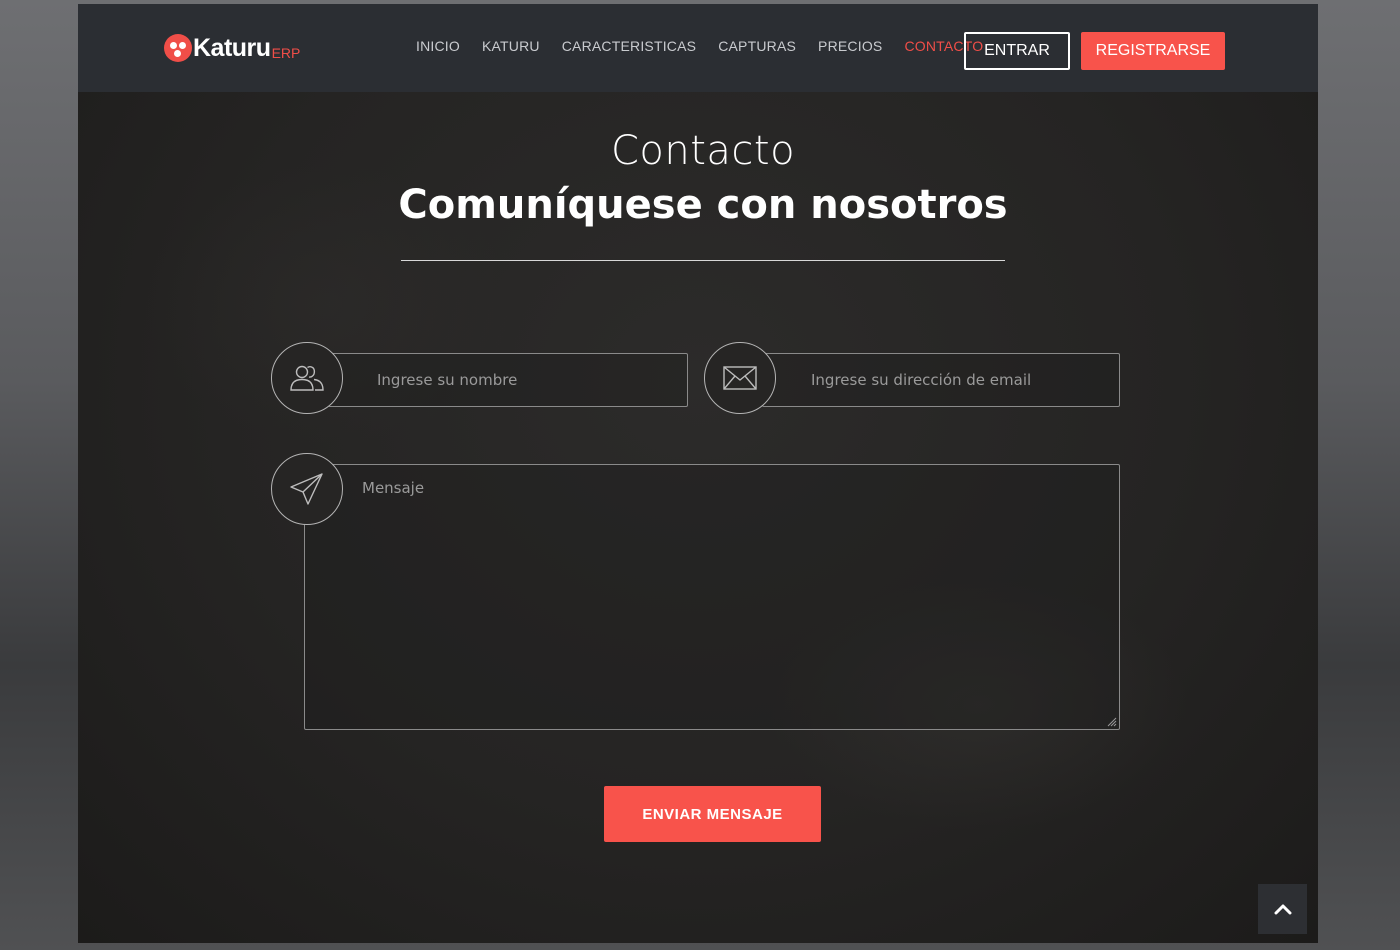  I want to click on chevron-up-icon, so click(1282, 909).